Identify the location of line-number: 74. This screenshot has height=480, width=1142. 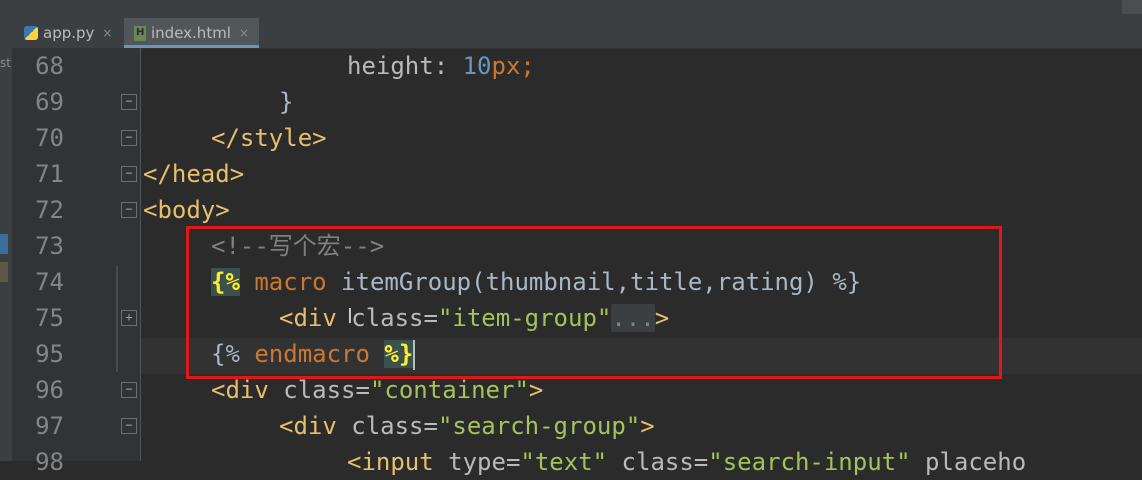
(49, 282).